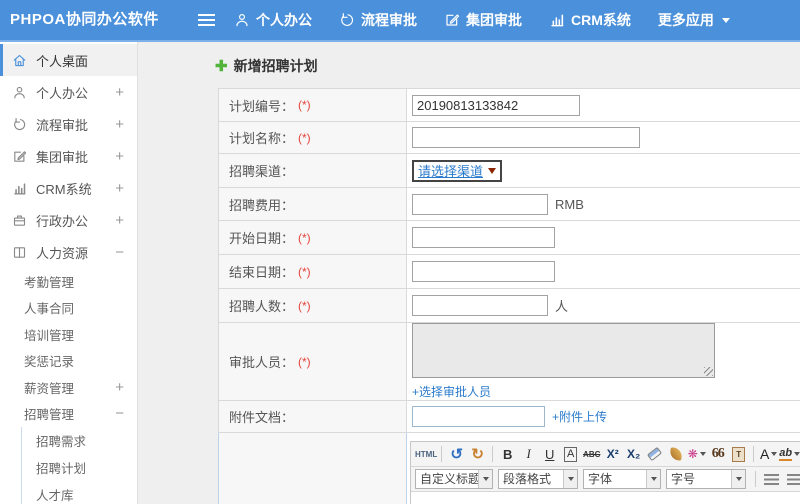 This screenshot has height=504, width=800. What do you see at coordinates (549, 454) in the screenshot?
I see `underline-button: U` at bounding box center [549, 454].